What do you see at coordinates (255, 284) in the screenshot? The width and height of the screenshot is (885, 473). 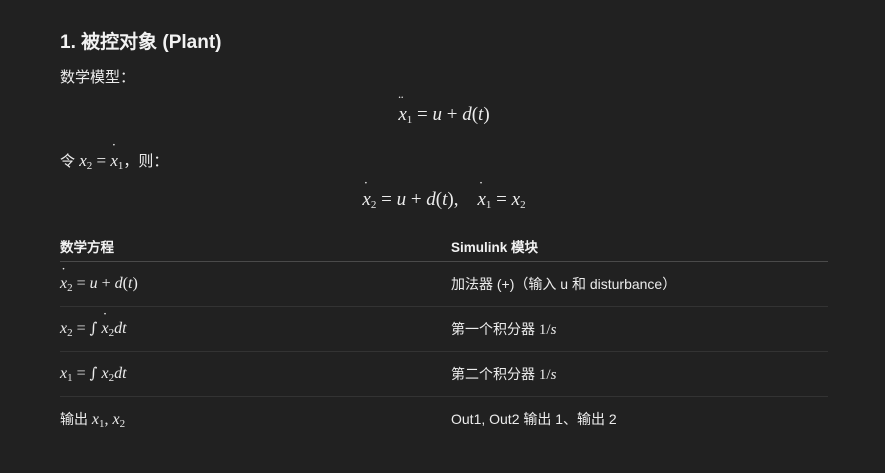 I see `row1-equation: x2 = u + d(t)` at bounding box center [255, 284].